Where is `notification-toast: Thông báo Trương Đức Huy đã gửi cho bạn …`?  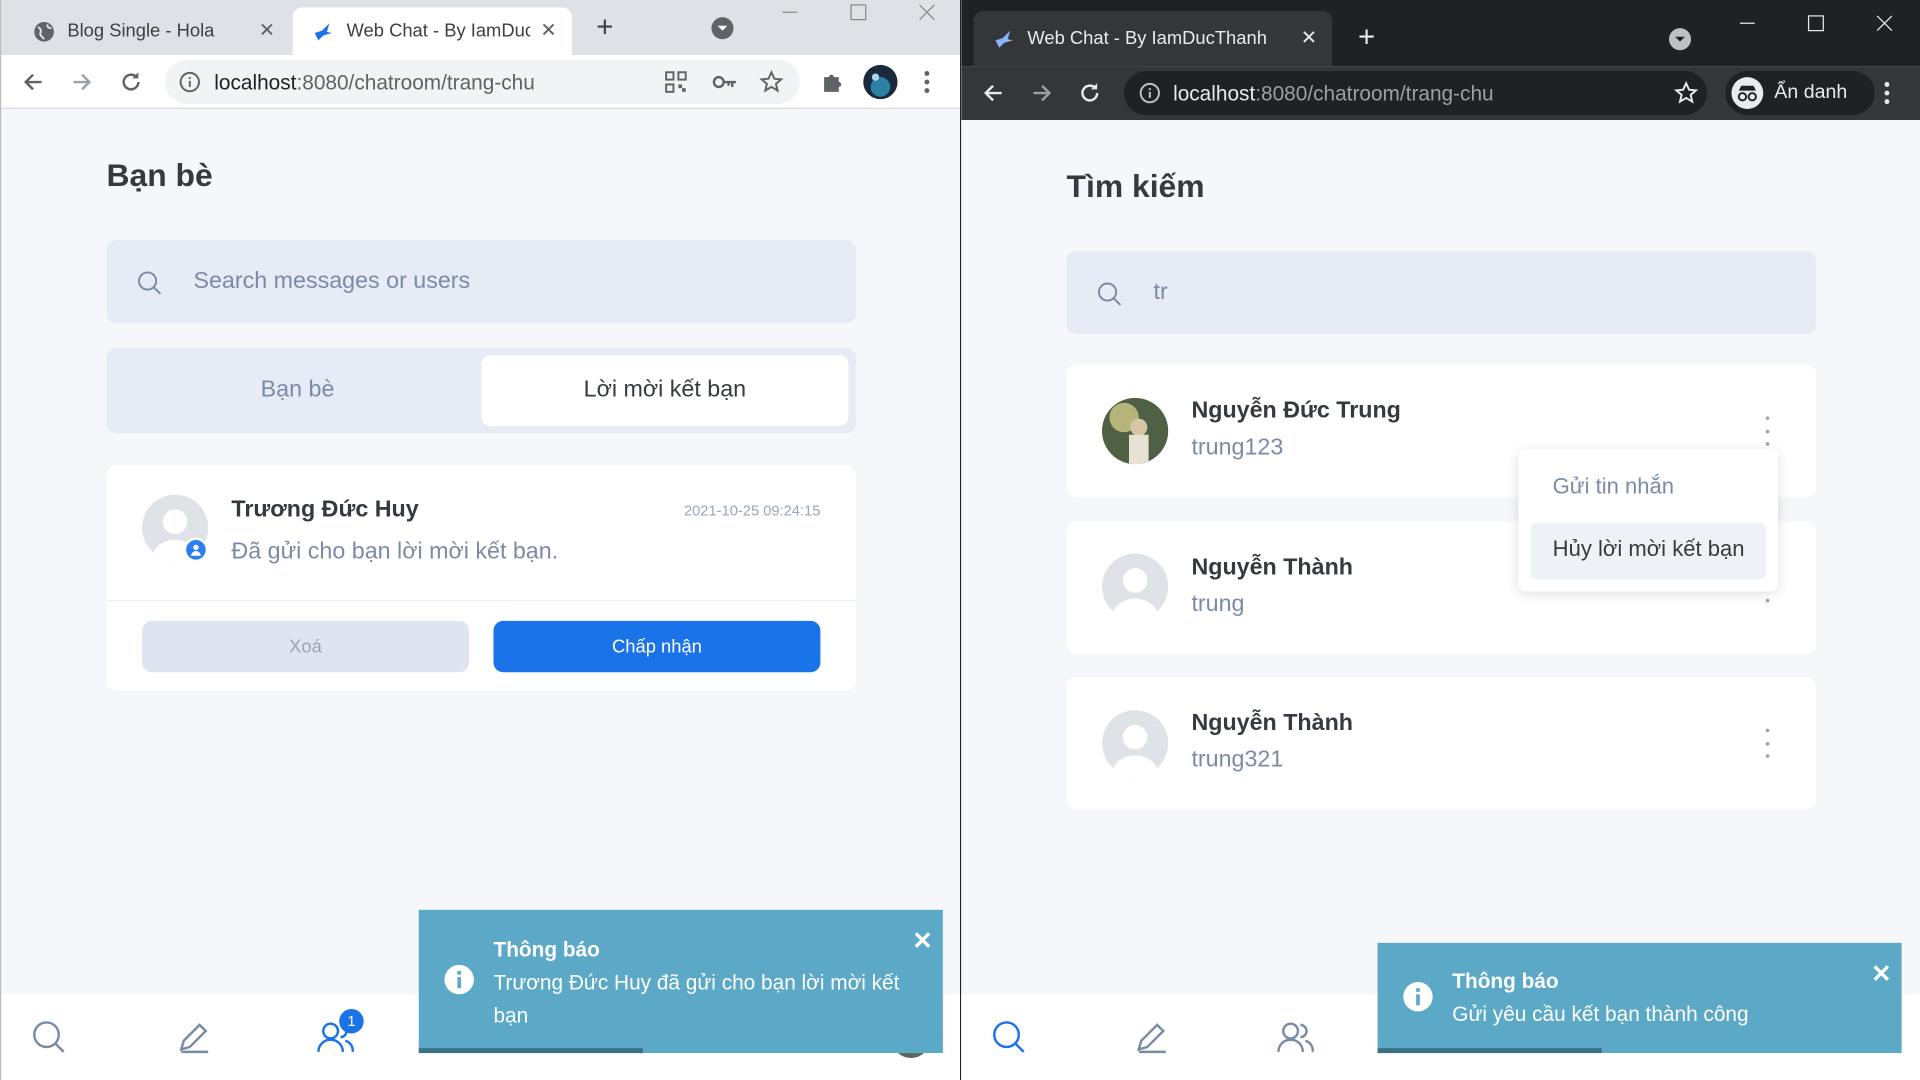
notification-toast: Thông báo Trương Đức Huy đã gửi cho bạn … is located at coordinates (680, 981).